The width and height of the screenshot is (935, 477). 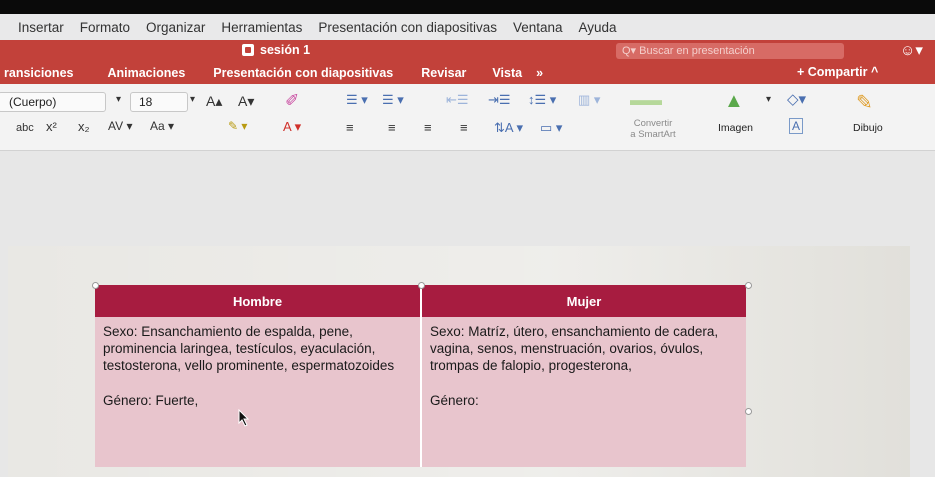 What do you see at coordinates (151, 400) in the screenshot?
I see `cell-genero-text: Género: Fuerte,` at bounding box center [151, 400].